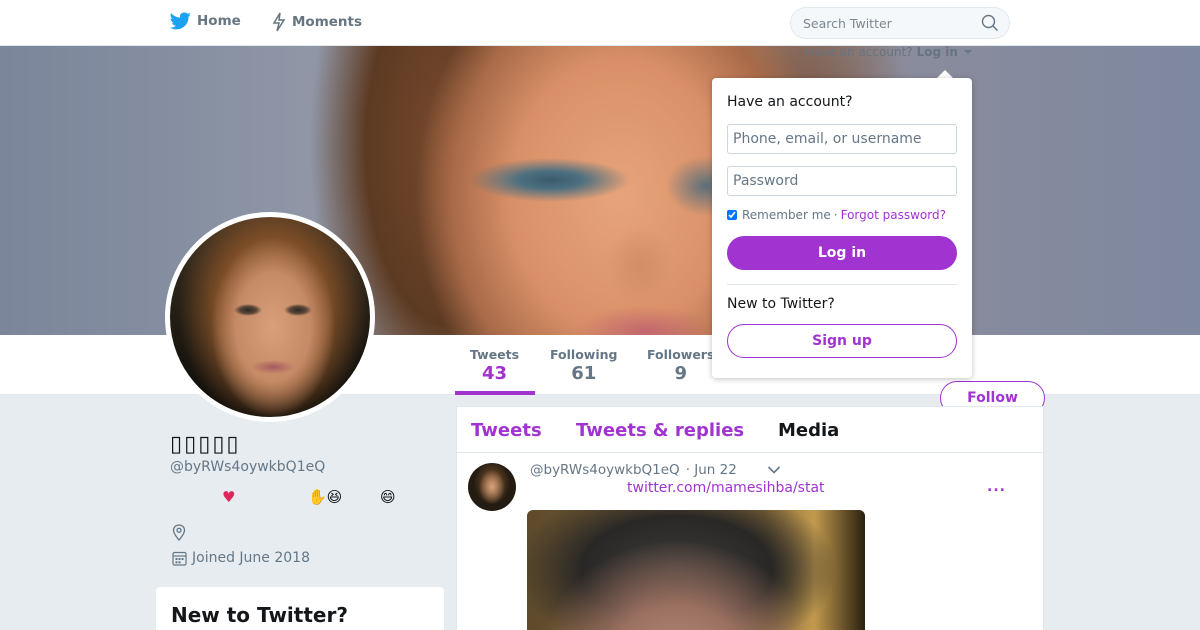 The image size is (1200, 630). I want to click on dropdown-title: Have an account?, so click(790, 102).